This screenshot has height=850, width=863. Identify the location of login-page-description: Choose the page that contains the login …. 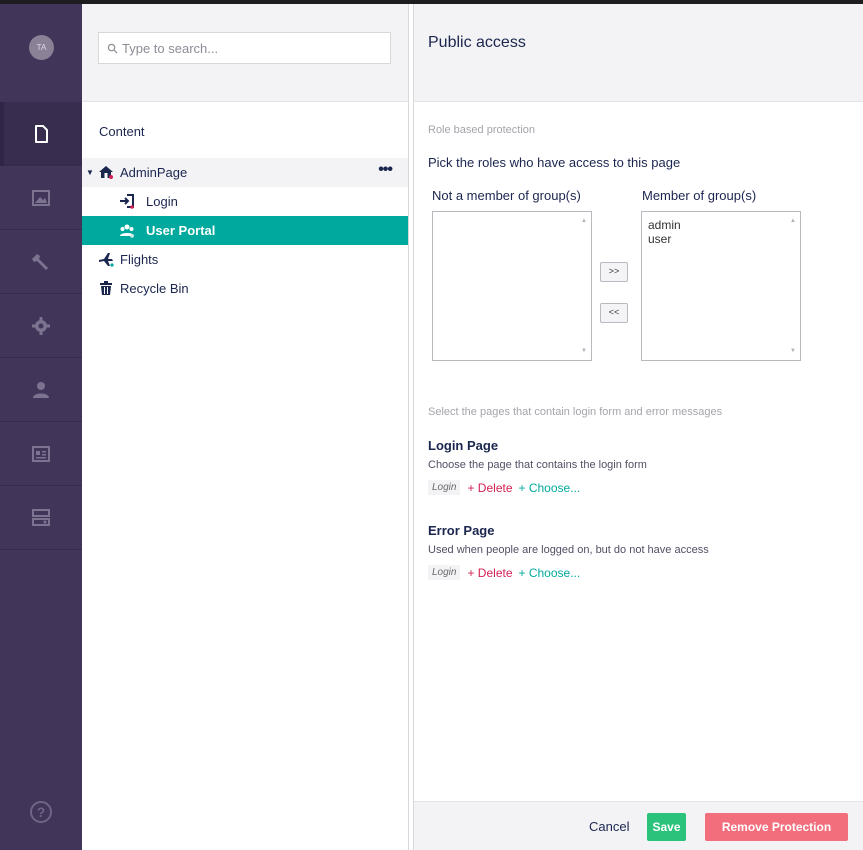
(537, 465).